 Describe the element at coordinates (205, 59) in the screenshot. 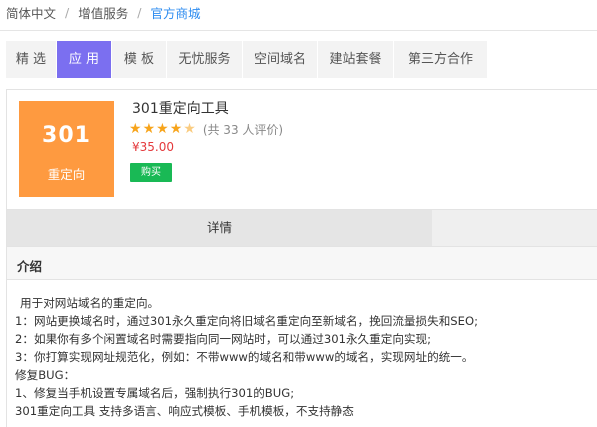

I see `tab-worry-free-service: 无忧服务` at that location.